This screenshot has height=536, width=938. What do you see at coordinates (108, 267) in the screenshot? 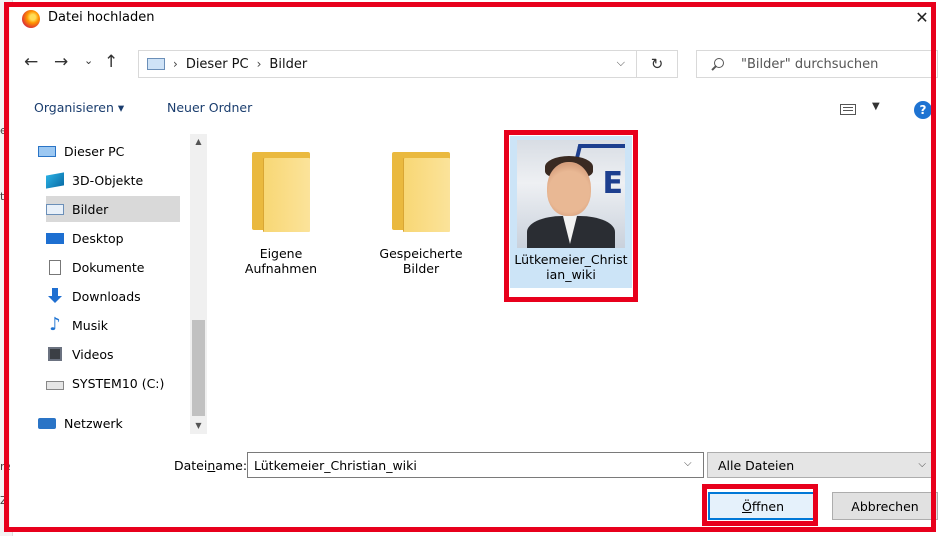
I see `sidebar-item-label: Dokumente` at bounding box center [108, 267].